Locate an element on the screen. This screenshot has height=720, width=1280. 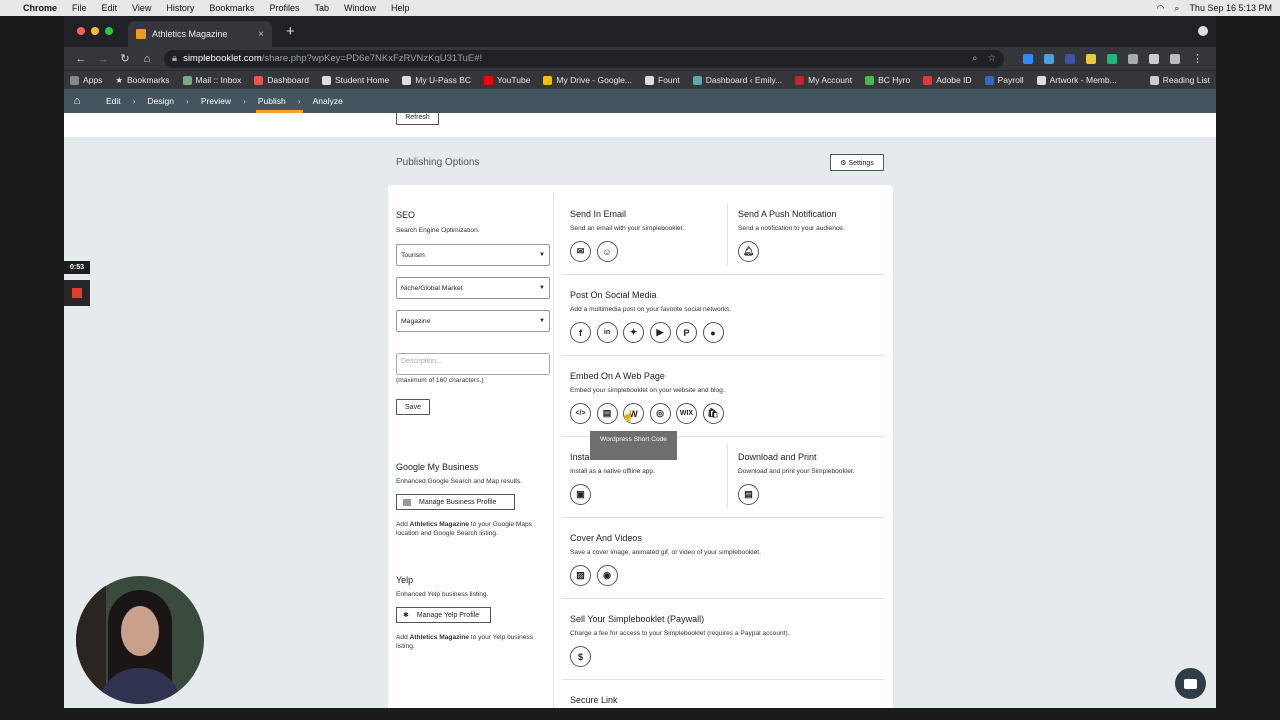
facebook-icon: f is located at coordinates (580, 332).